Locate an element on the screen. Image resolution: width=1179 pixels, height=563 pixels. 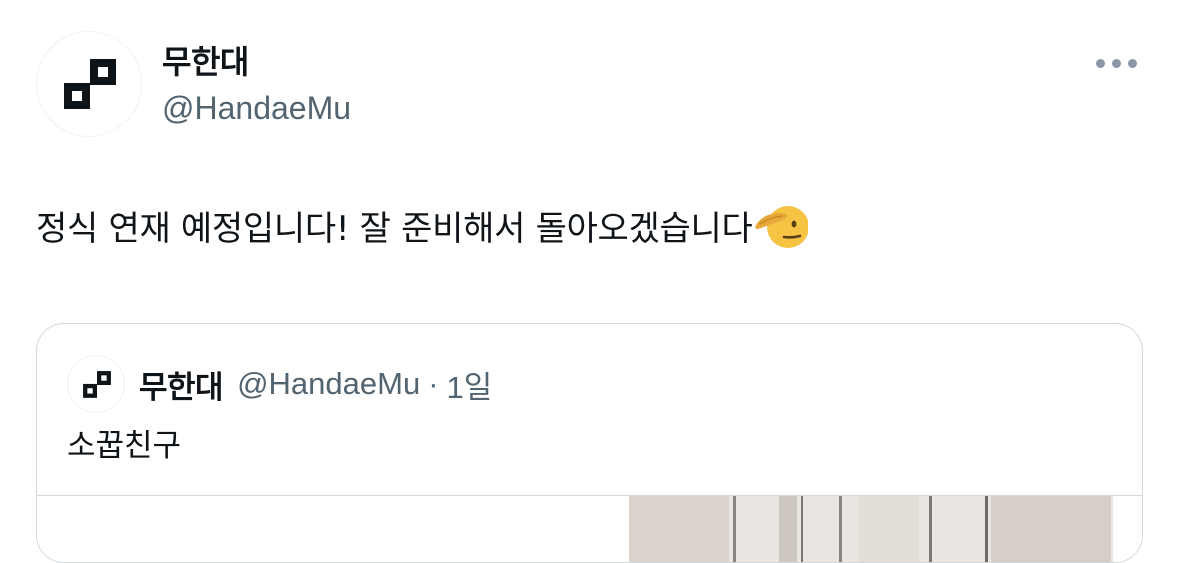
author-avatar is located at coordinates (89, 84).